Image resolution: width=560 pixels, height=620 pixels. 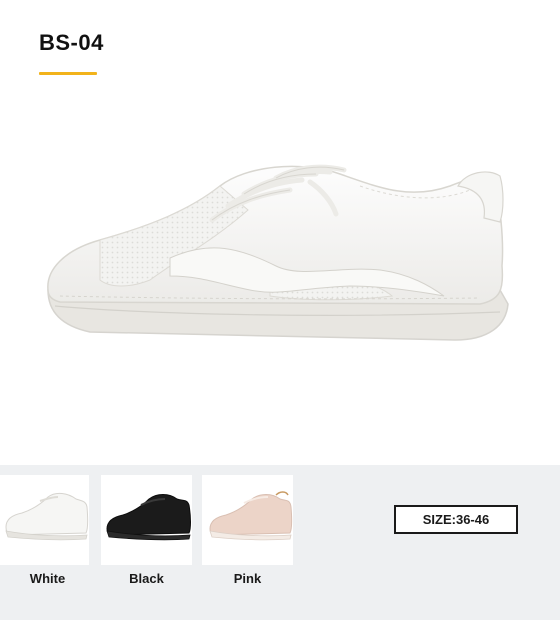 What do you see at coordinates (68, 73) in the screenshot?
I see `title-accent-underline` at bounding box center [68, 73].